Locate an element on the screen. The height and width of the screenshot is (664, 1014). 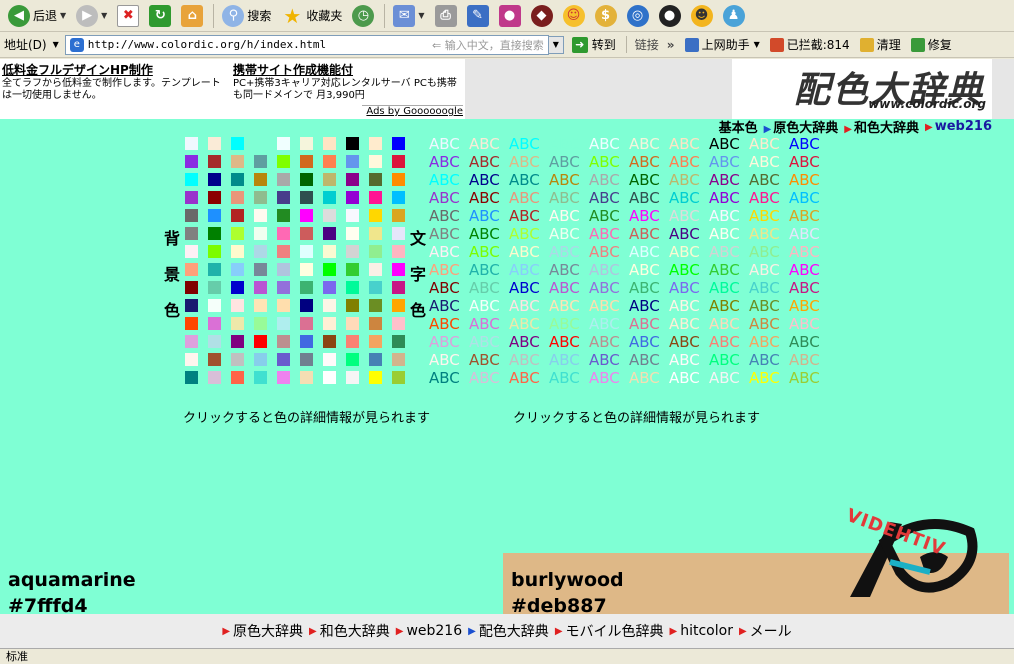
ad-1-title: 低料金フルデザインHP制作 is located at coordinates (114, 70).